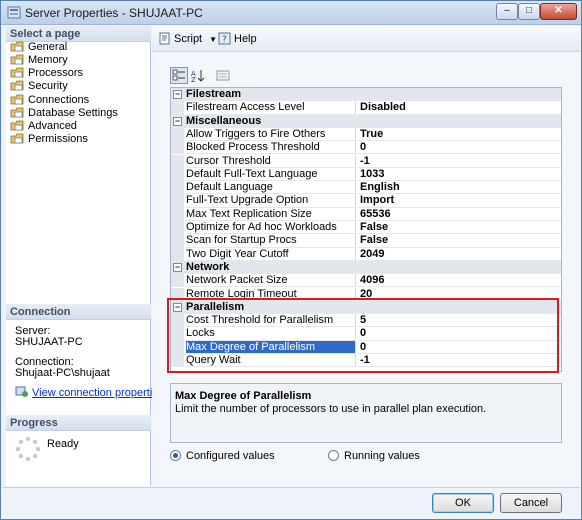 This screenshot has width=582, height=520. Describe the element at coordinates (271, 241) in the screenshot. I see `property-name: Scan for Startup Procs` at that location.